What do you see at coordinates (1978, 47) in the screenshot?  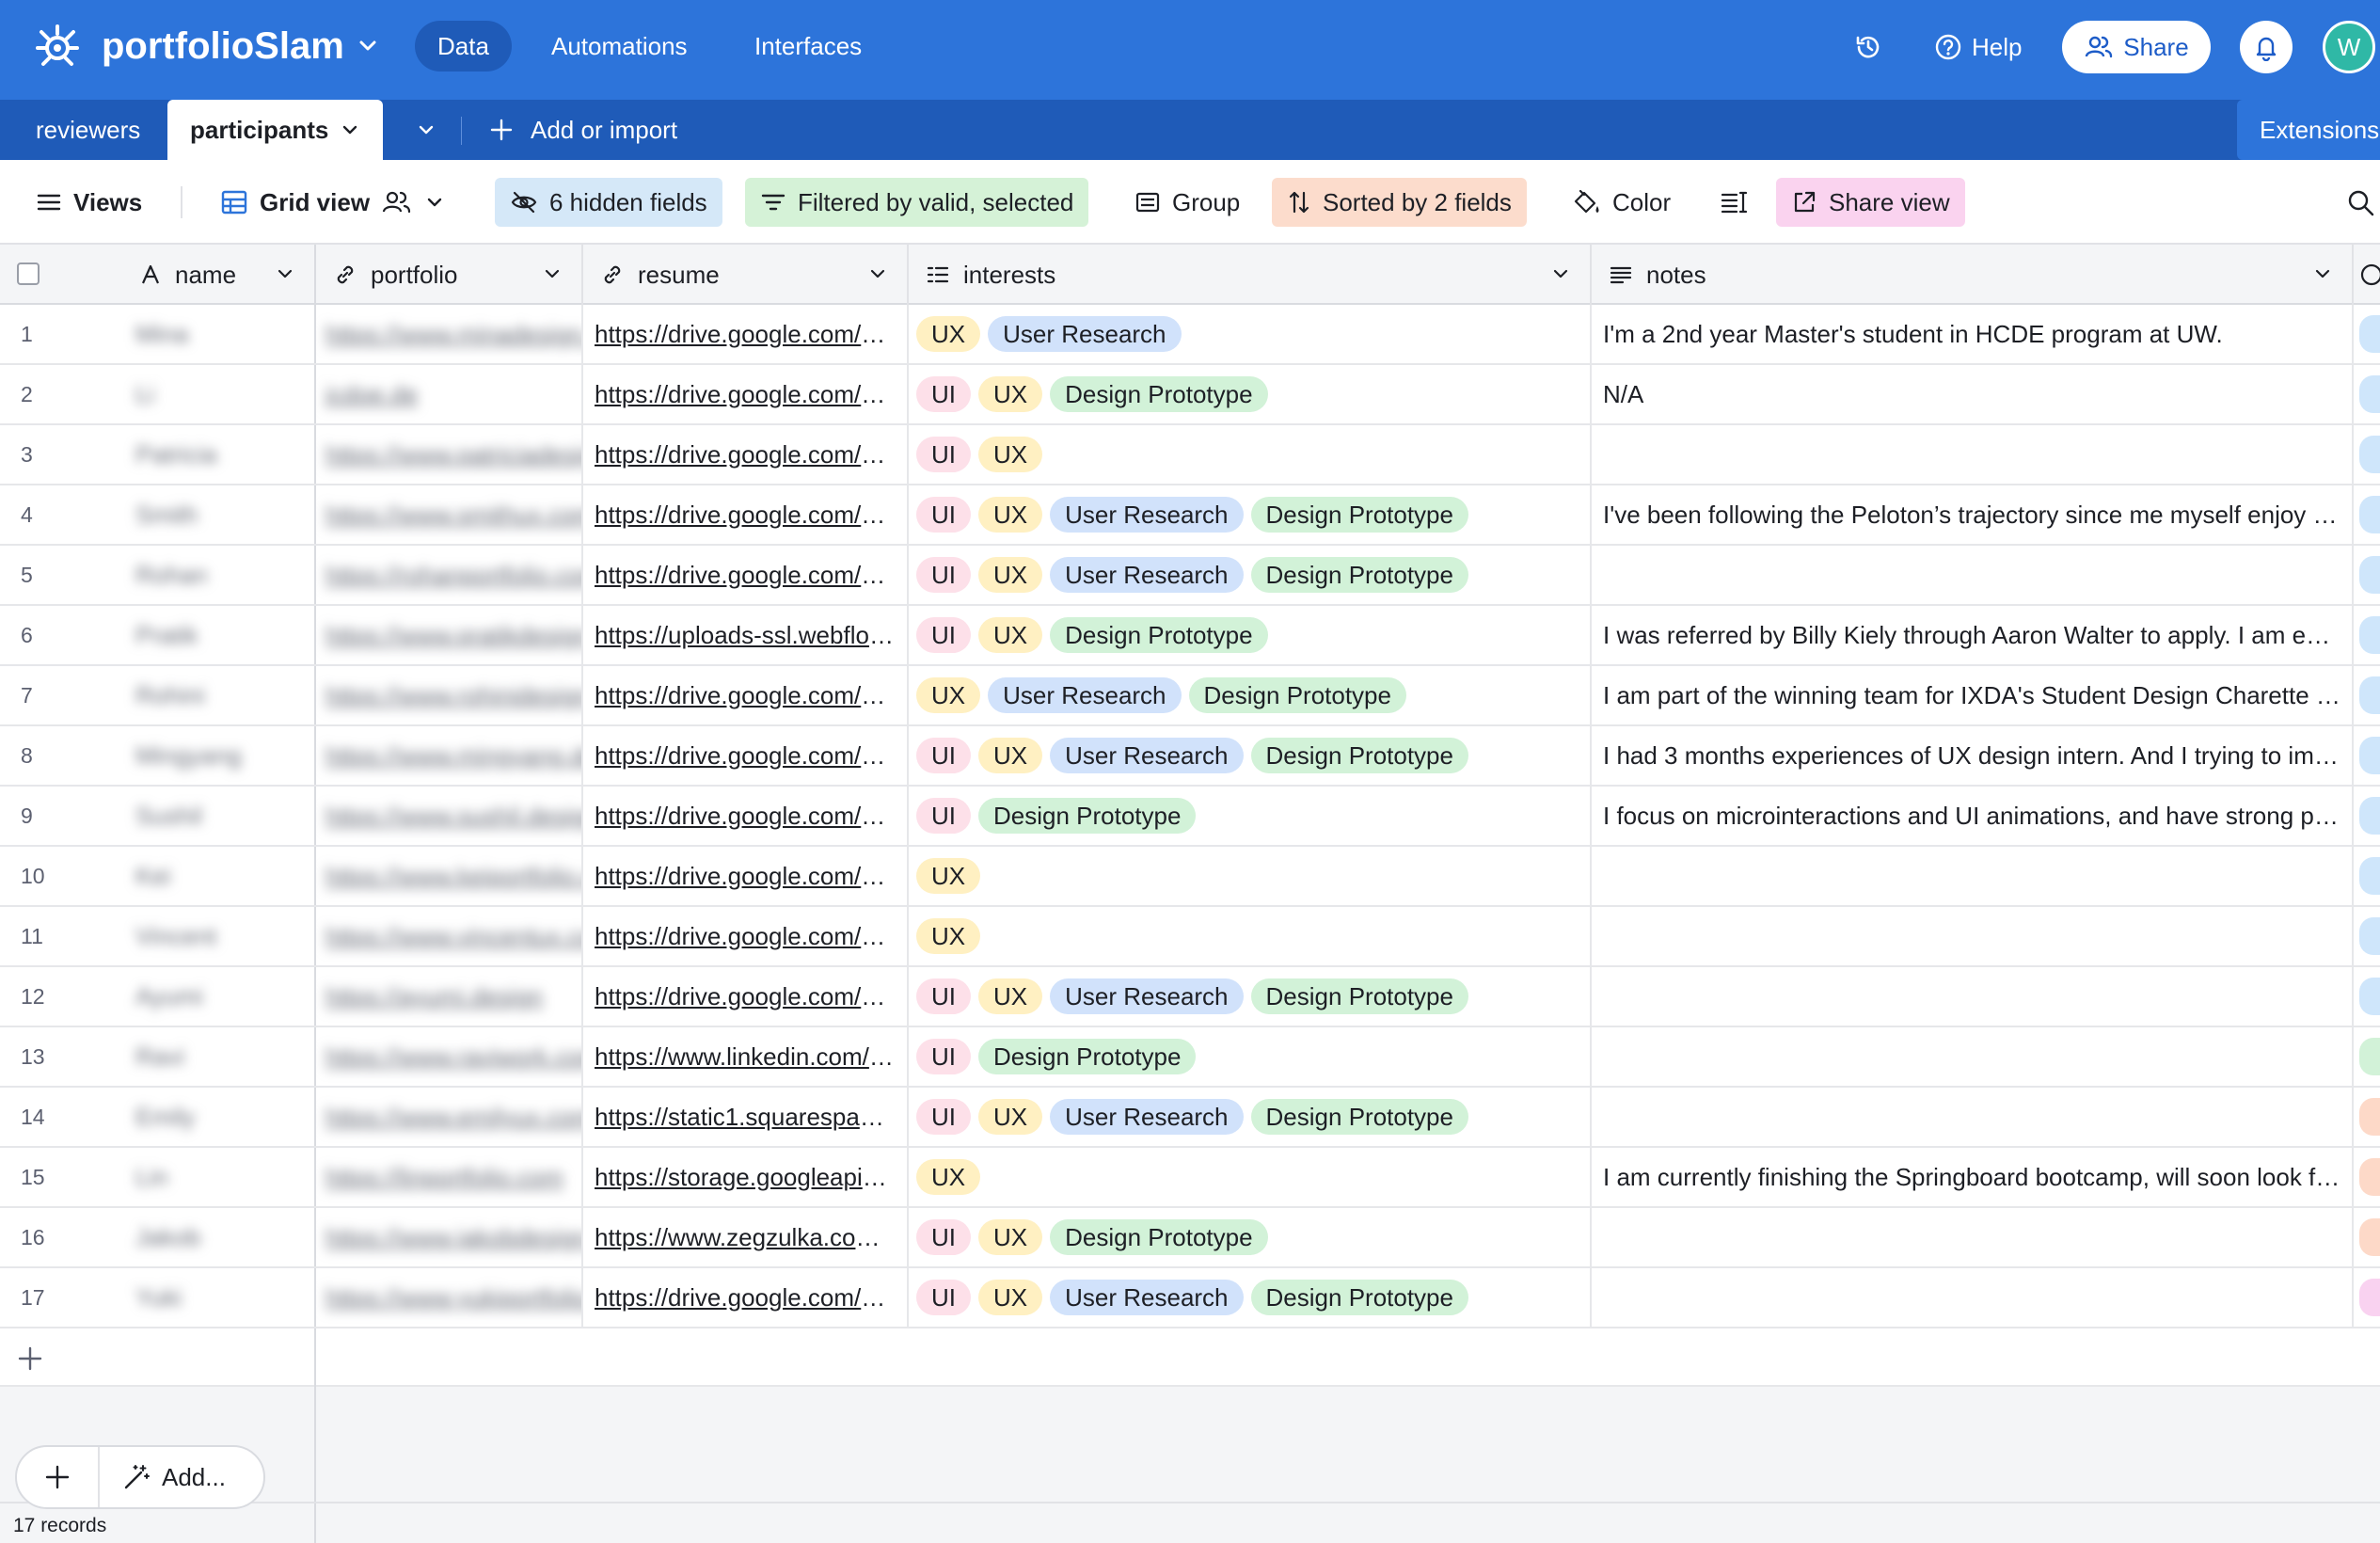 I see `help-button: Help` at bounding box center [1978, 47].